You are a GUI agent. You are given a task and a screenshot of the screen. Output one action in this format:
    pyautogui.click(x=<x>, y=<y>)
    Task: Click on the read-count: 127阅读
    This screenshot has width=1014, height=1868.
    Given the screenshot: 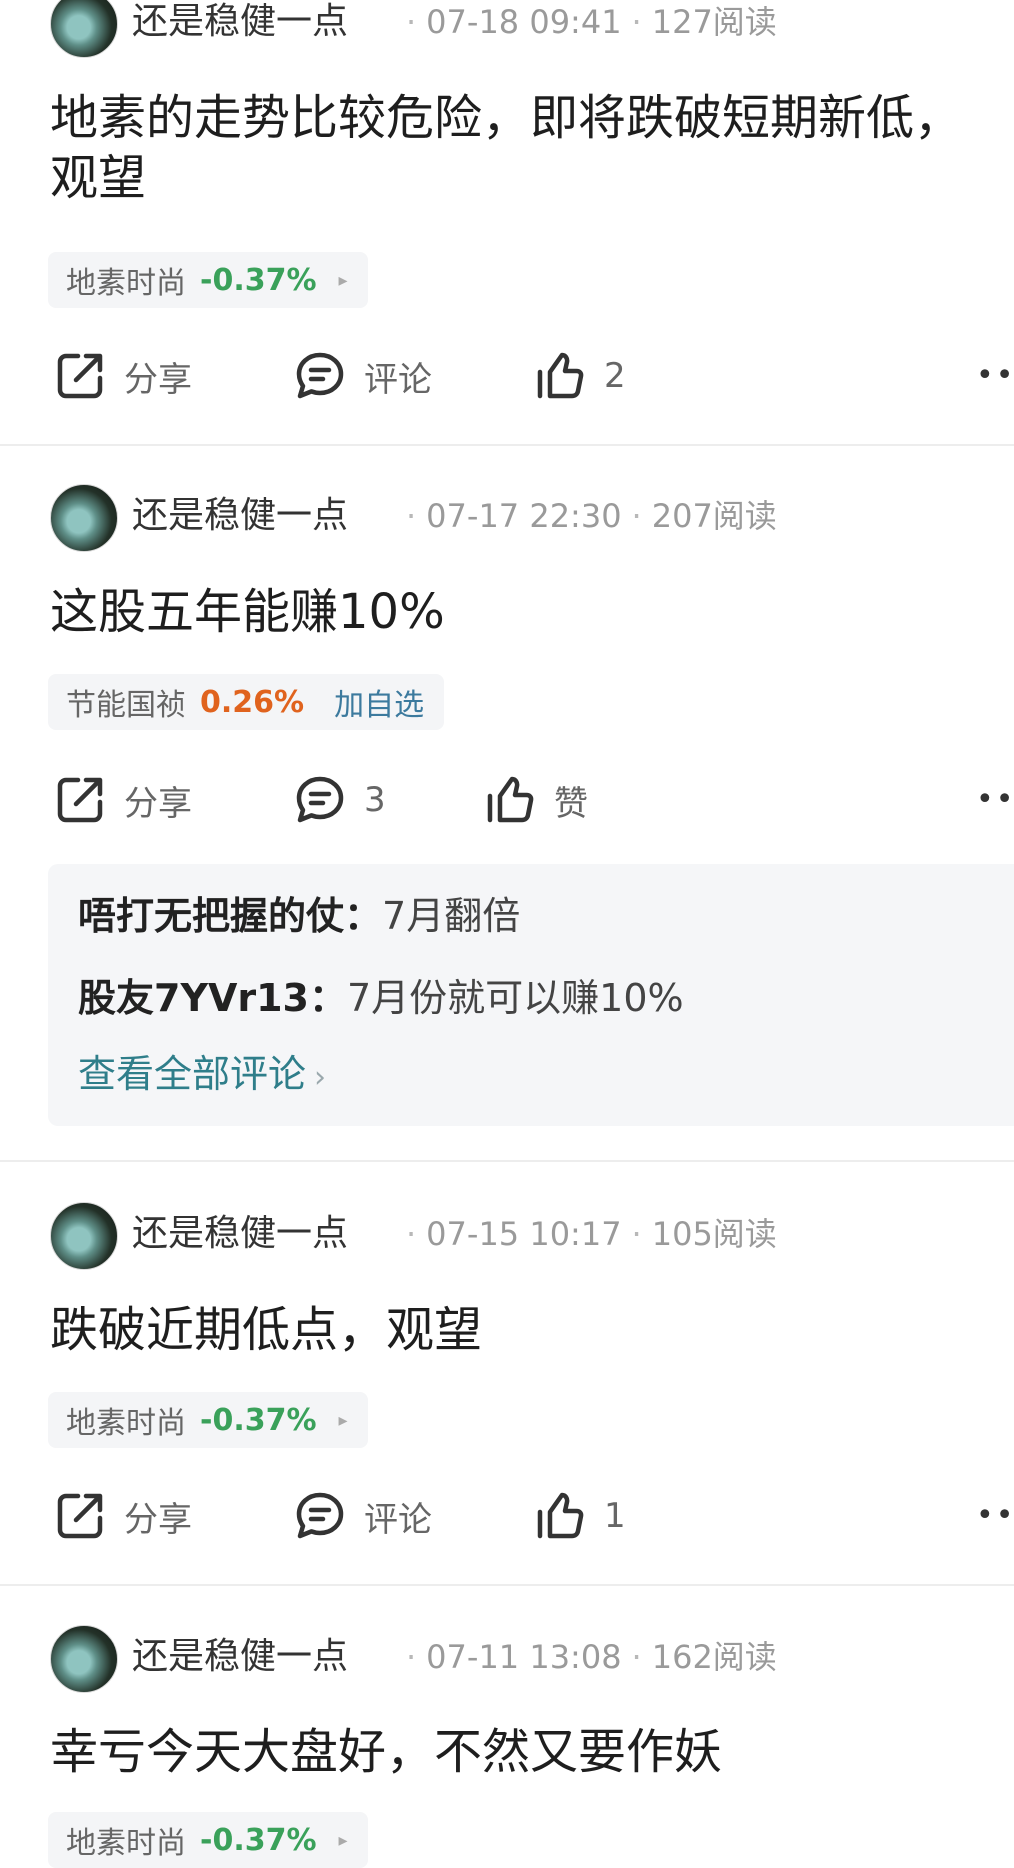 What is the action you would take?
    pyautogui.click(x=714, y=22)
    